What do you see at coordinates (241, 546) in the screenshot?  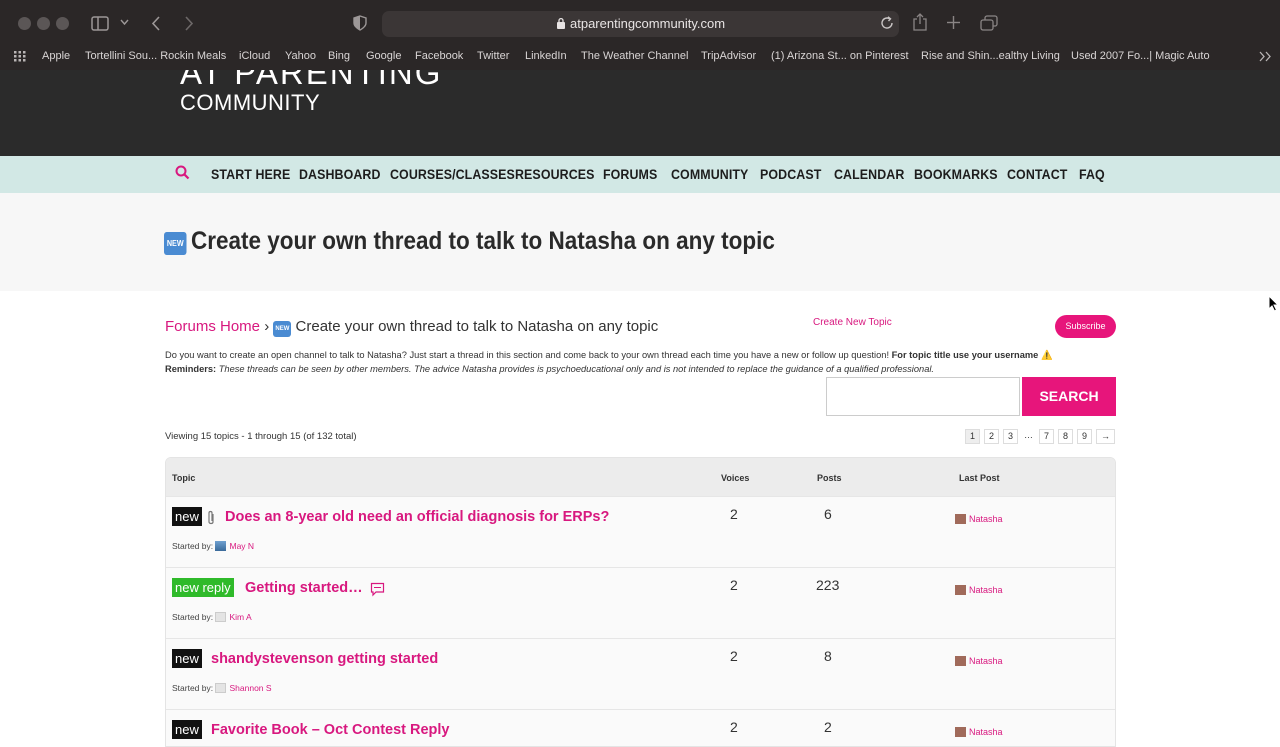 I see `author-link: May N` at bounding box center [241, 546].